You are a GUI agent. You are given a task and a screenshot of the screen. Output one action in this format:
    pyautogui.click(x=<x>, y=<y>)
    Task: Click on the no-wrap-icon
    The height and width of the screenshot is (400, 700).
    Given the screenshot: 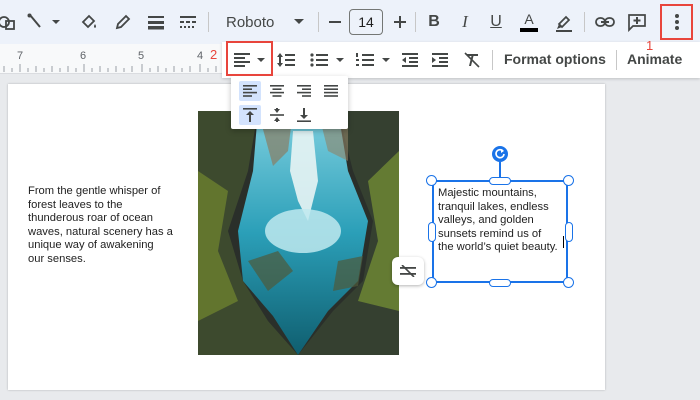 What is the action you would take?
    pyautogui.click(x=408, y=271)
    